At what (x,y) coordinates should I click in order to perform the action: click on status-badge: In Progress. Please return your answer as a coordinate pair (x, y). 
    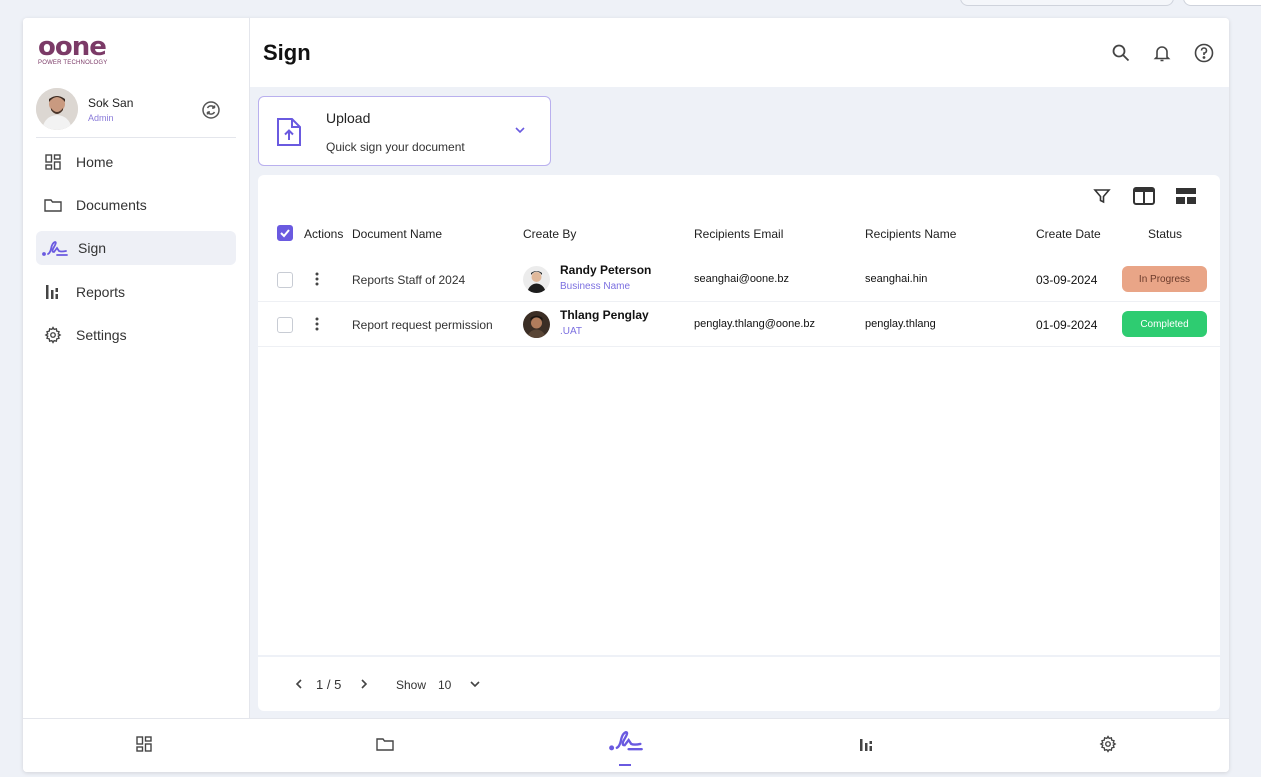
    Looking at the image, I should click on (1164, 279).